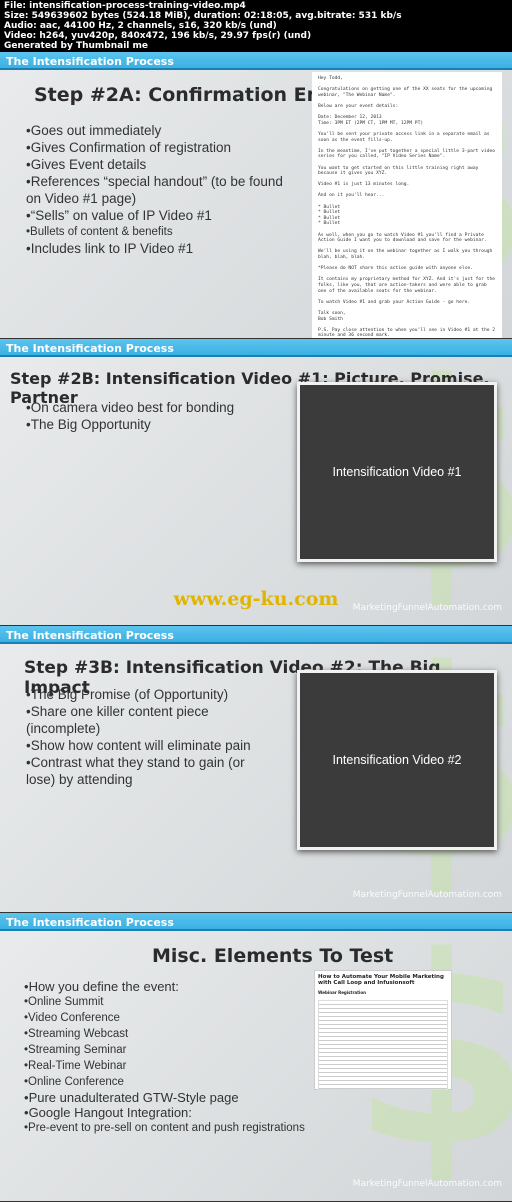 This screenshot has width=512, height=1202. Describe the element at coordinates (161, 164) in the screenshot. I see `bullet: Gives Event details` at that location.